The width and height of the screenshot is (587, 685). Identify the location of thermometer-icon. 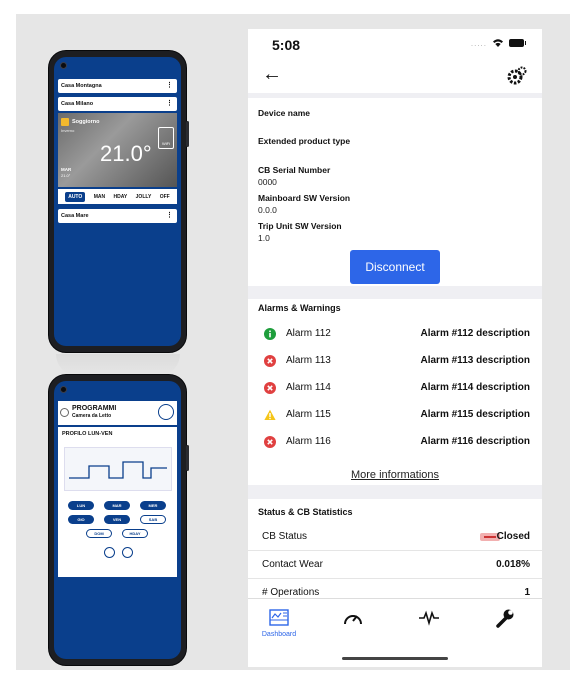
(166, 412).